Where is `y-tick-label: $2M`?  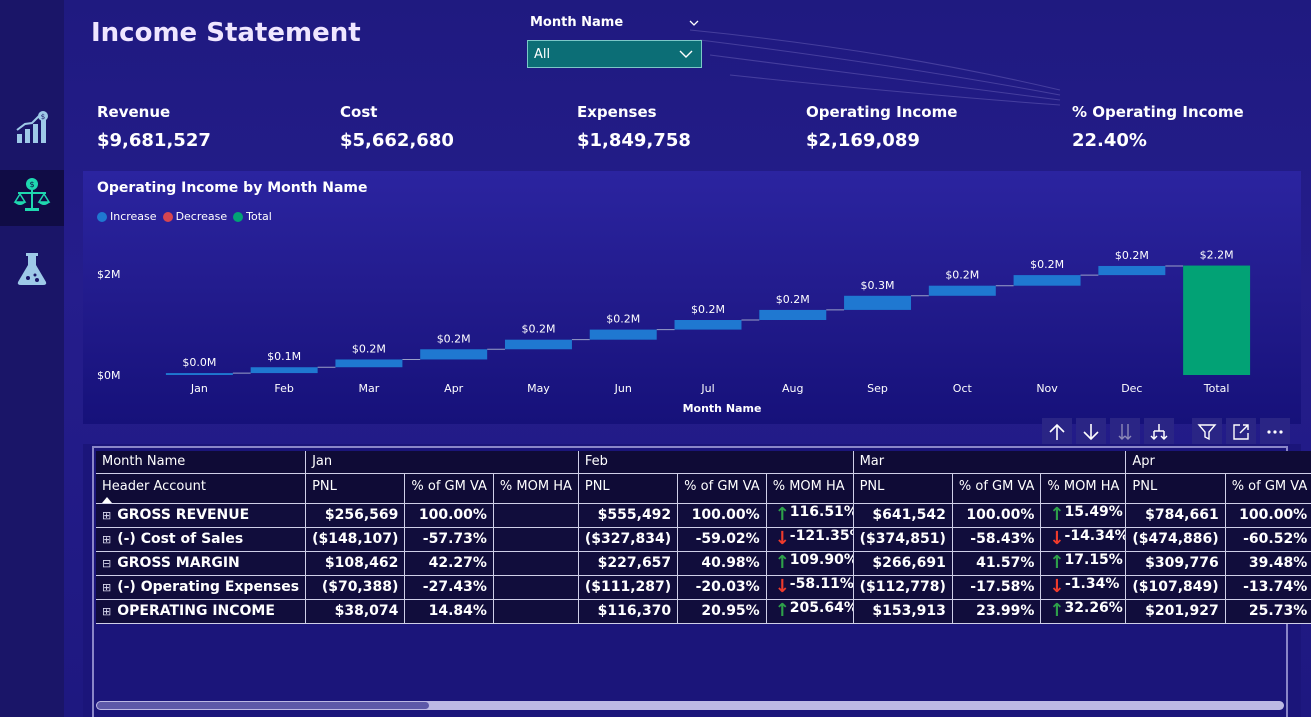 y-tick-label: $2M is located at coordinates (109, 274).